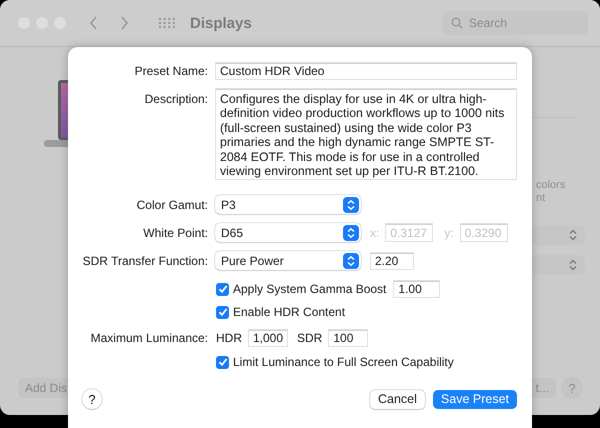 This screenshot has width=600, height=428. Describe the element at coordinates (366, 134) in the screenshot. I see `description-field: Configures the display for use in 4K or ultra high-definition video production workflows up to 1000 nits (full-screen sustained) using the wide color P3 primaries and the high dynamic range SMPTE ST-2084 EOTF. This mode is for use in a controlled viewing environment set up per ITU-R BT.2100.` at that location.